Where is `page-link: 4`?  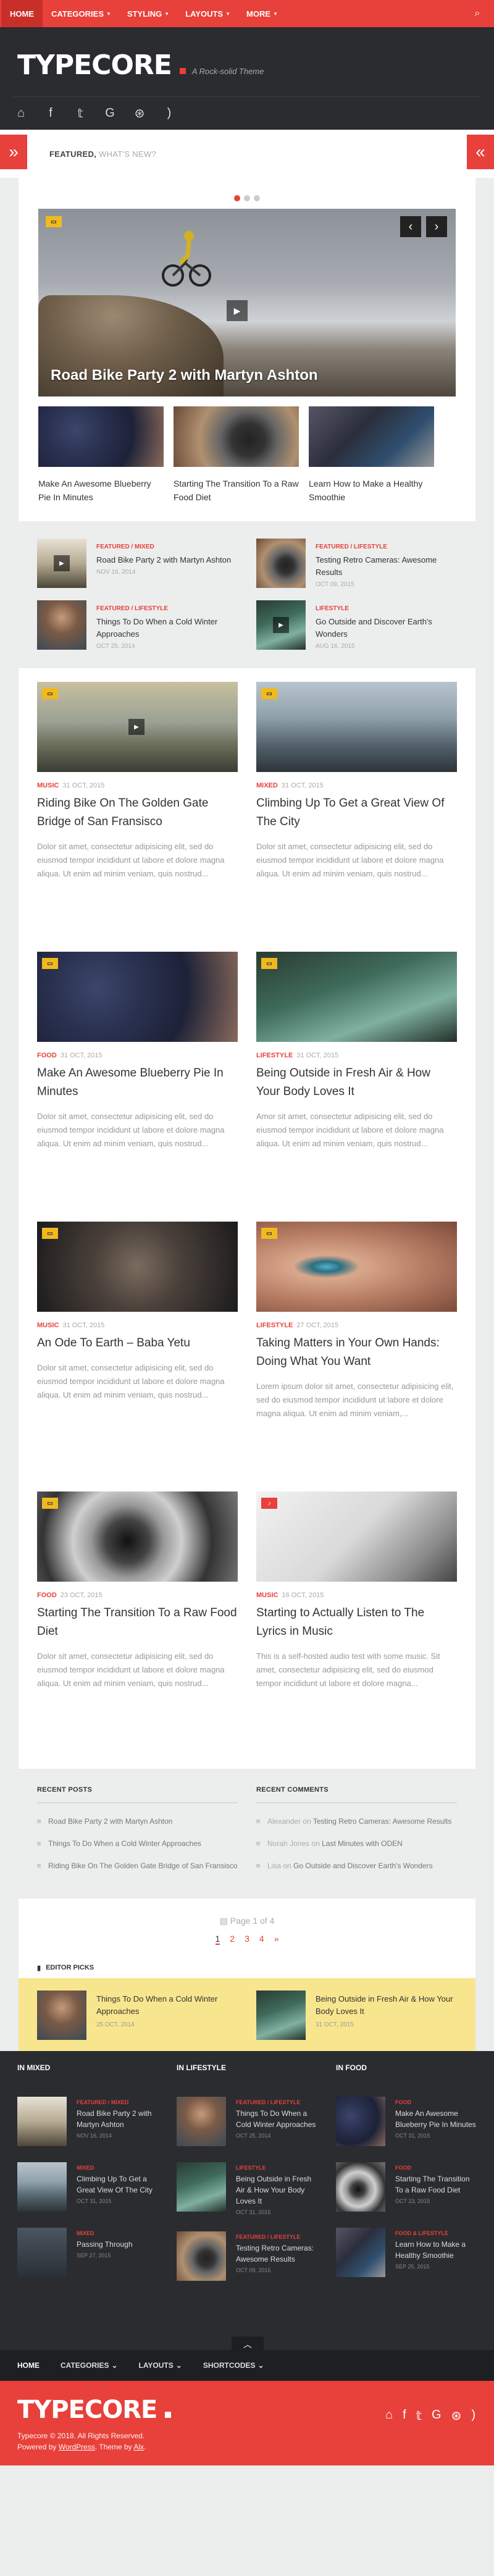
page-link: 4 is located at coordinates (261, 1940).